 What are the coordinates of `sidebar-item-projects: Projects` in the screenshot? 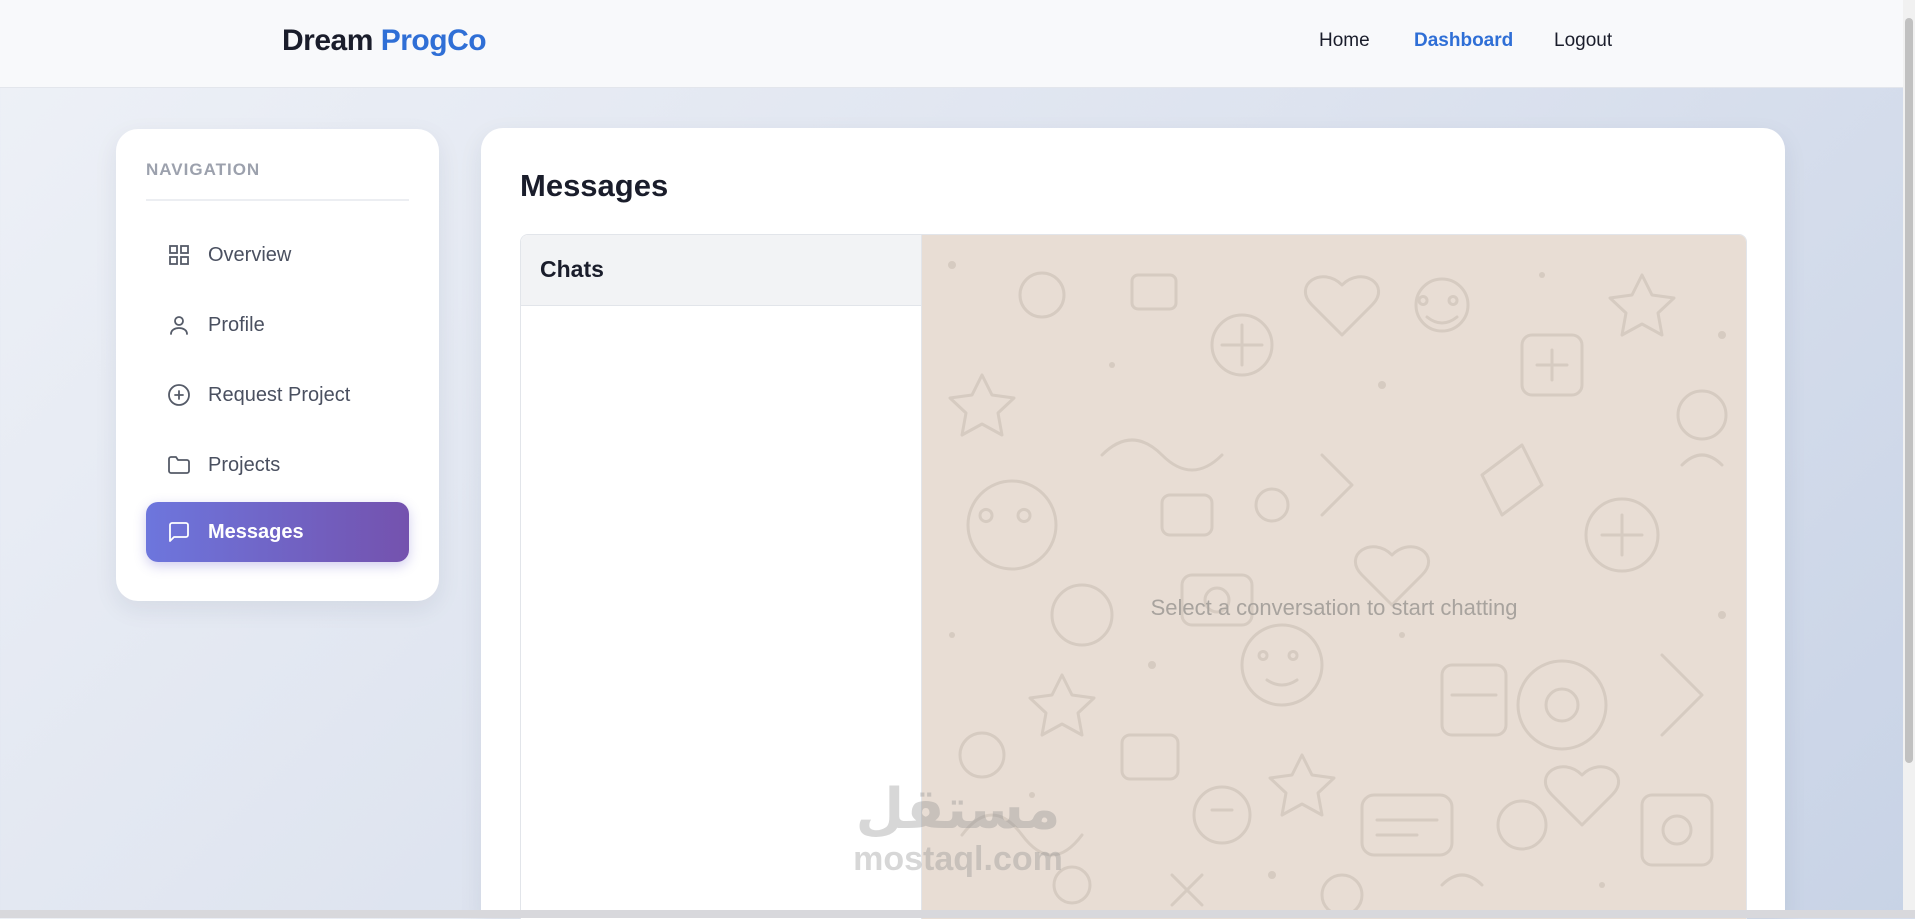 It's located at (277, 465).